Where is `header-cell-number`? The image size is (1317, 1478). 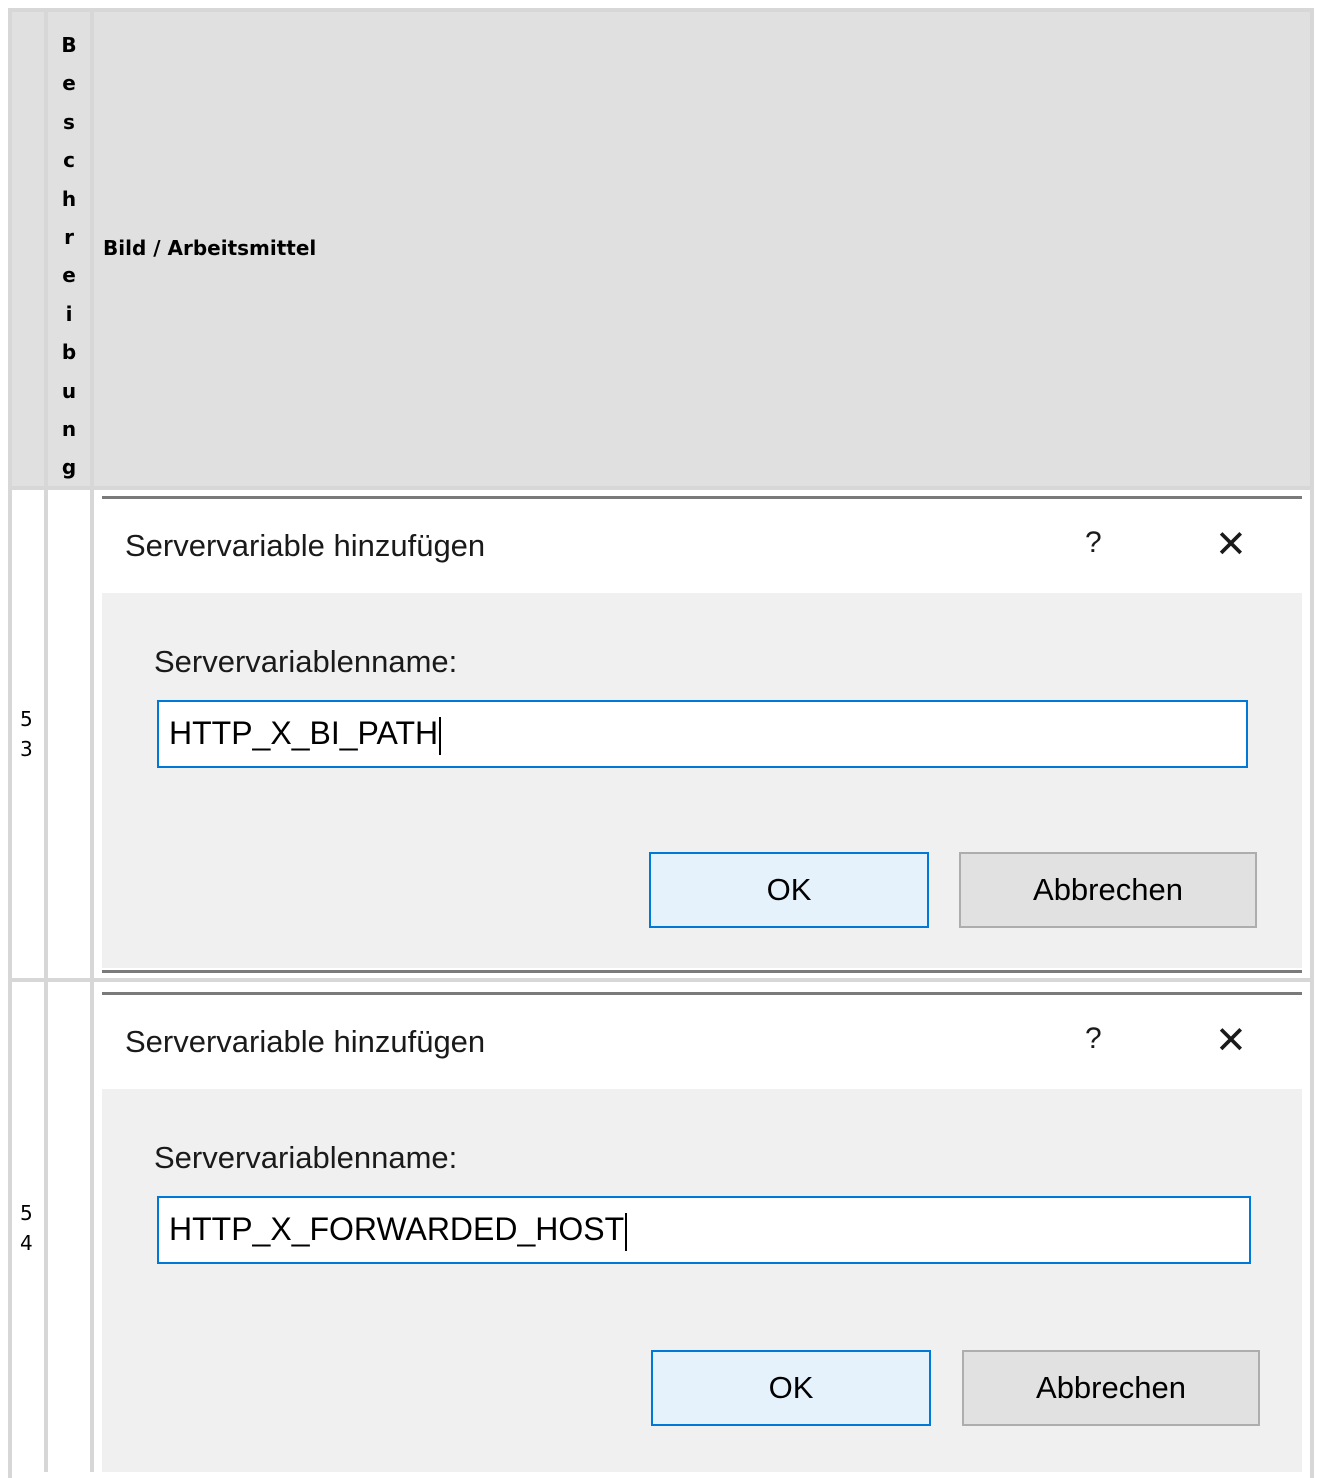
header-cell-number is located at coordinates (28, 249).